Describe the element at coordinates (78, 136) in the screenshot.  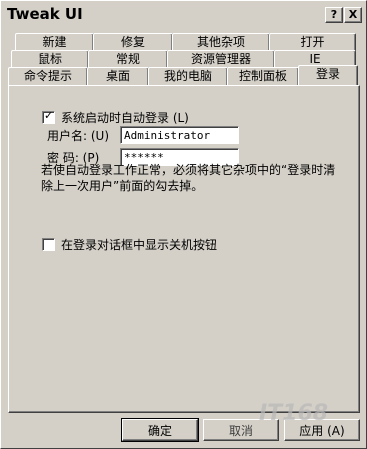
I see `username-label: 用户名: (U)` at that location.